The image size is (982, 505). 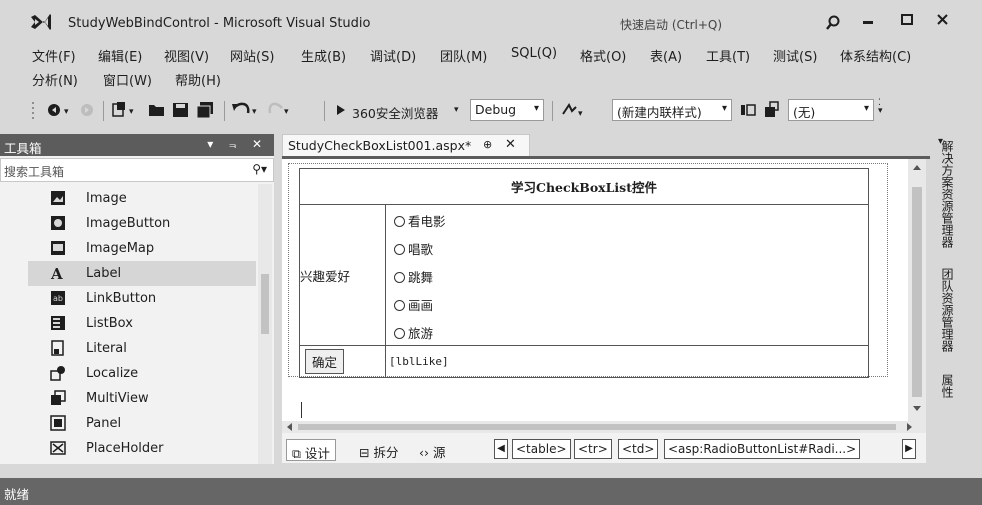 What do you see at coordinates (880, 107) in the screenshot?
I see `toolbar-overflow-icon: ⁚ ▾` at bounding box center [880, 107].